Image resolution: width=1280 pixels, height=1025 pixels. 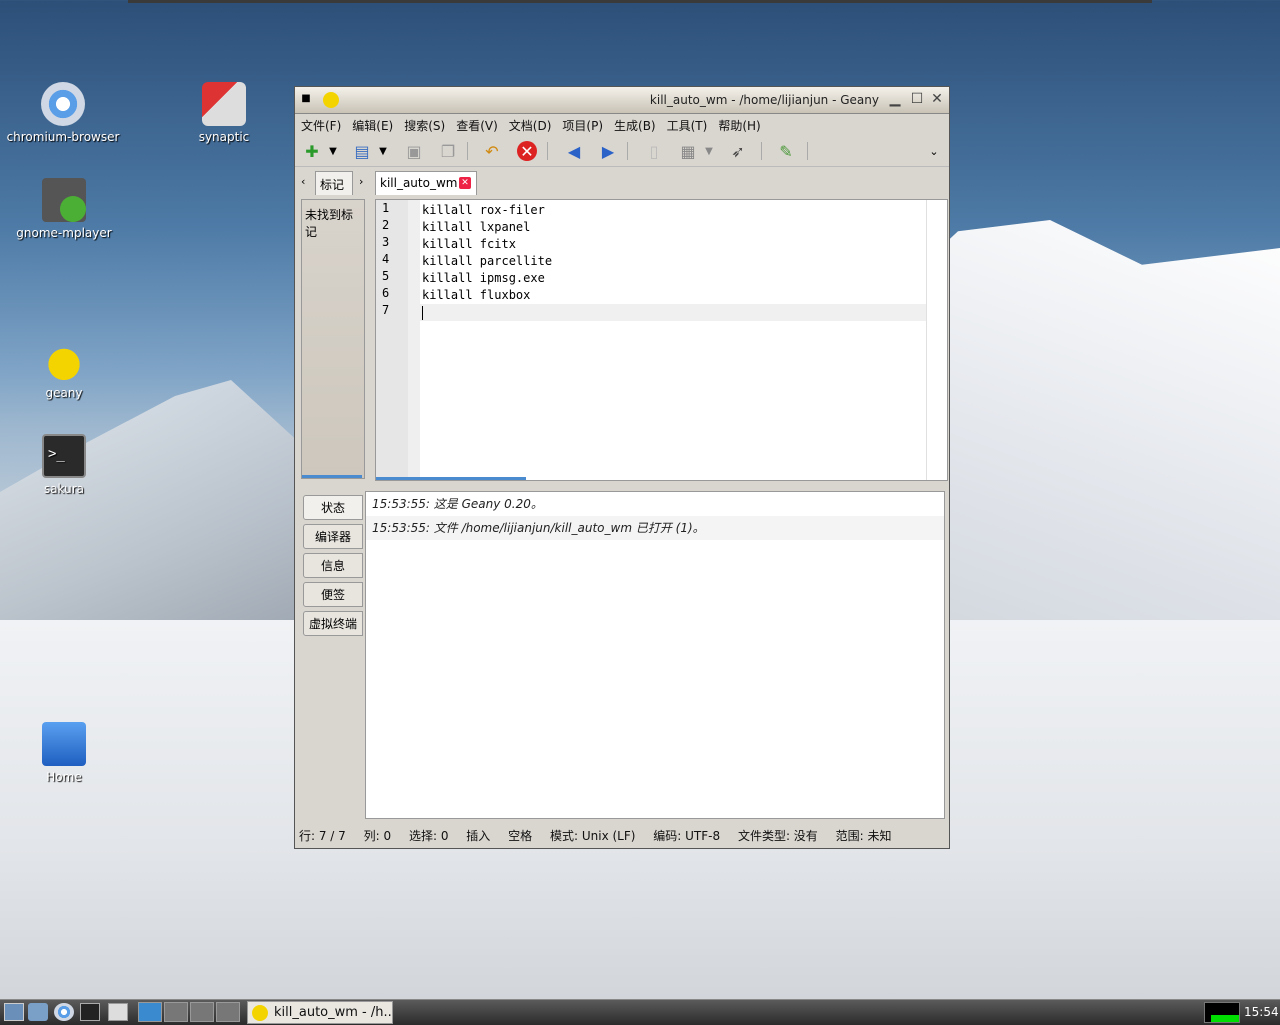 What do you see at coordinates (926, 340) in the screenshot?
I see `long-line-marker` at bounding box center [926, 340].